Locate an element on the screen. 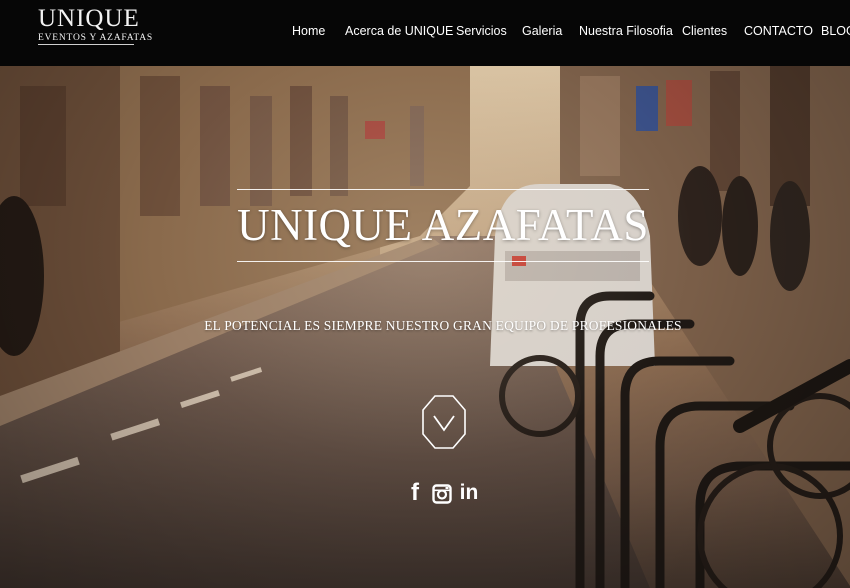  hero-title: UNIQUE AZAFATAS is located at coordinates (443, 225).